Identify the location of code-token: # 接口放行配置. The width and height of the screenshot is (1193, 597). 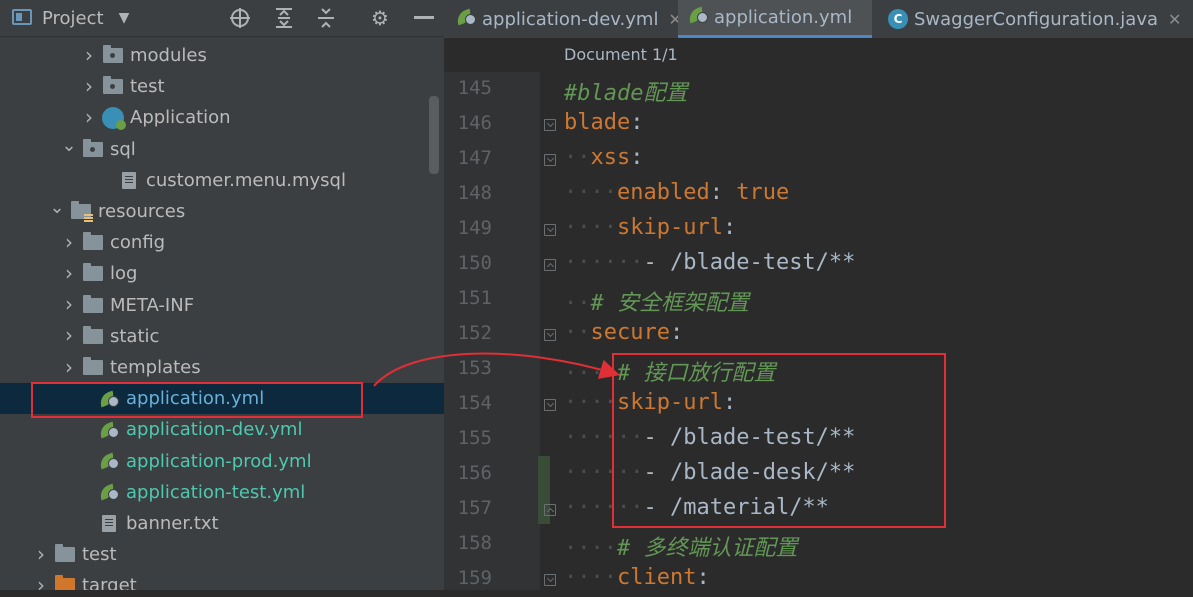
(696, 373).